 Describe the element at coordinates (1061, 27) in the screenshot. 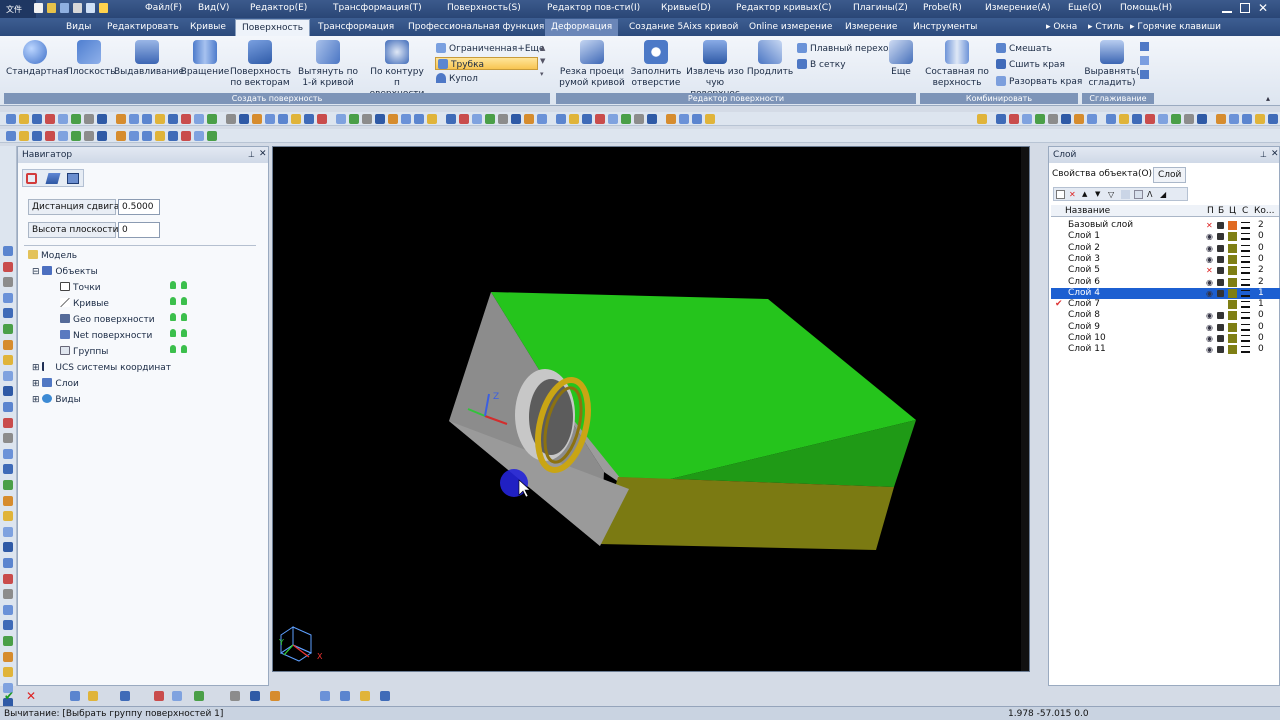

I see `windows-menu: ▸ Окна` at that location.